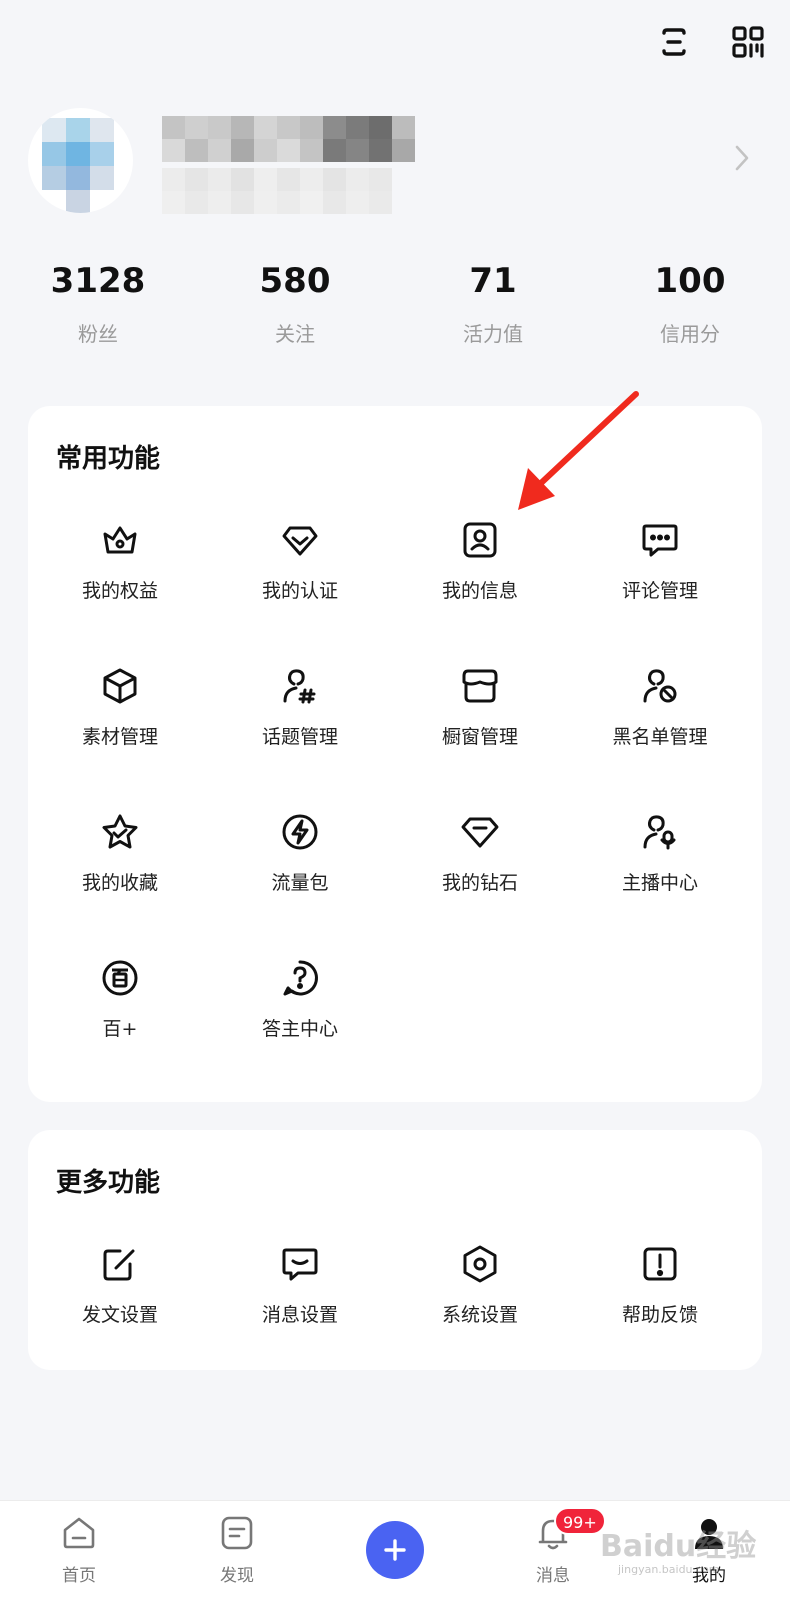 The height and width of the screenshot is (1600, 790). What do you see at coordinates (299, 1315) in the screenshot?
I see `grid-label: 消息设置` at bounding box center [299, 1315].